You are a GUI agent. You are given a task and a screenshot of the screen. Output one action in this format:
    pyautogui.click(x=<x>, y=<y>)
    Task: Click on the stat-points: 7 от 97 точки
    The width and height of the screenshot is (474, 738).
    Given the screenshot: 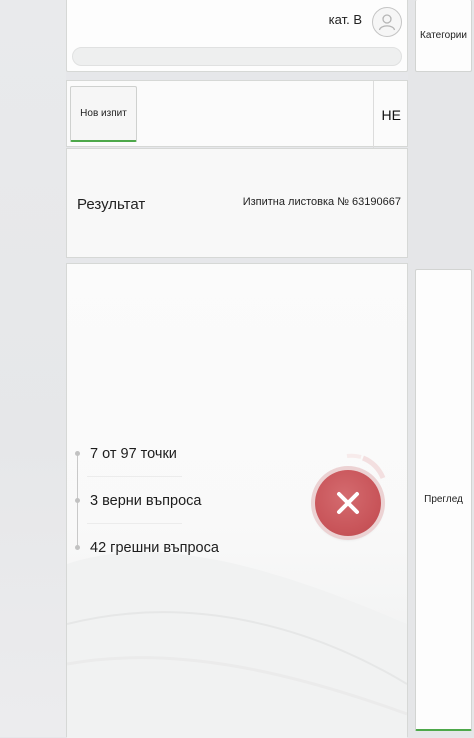 What is the action you would take?
    pyautogui.click(x=133, y=454)
    